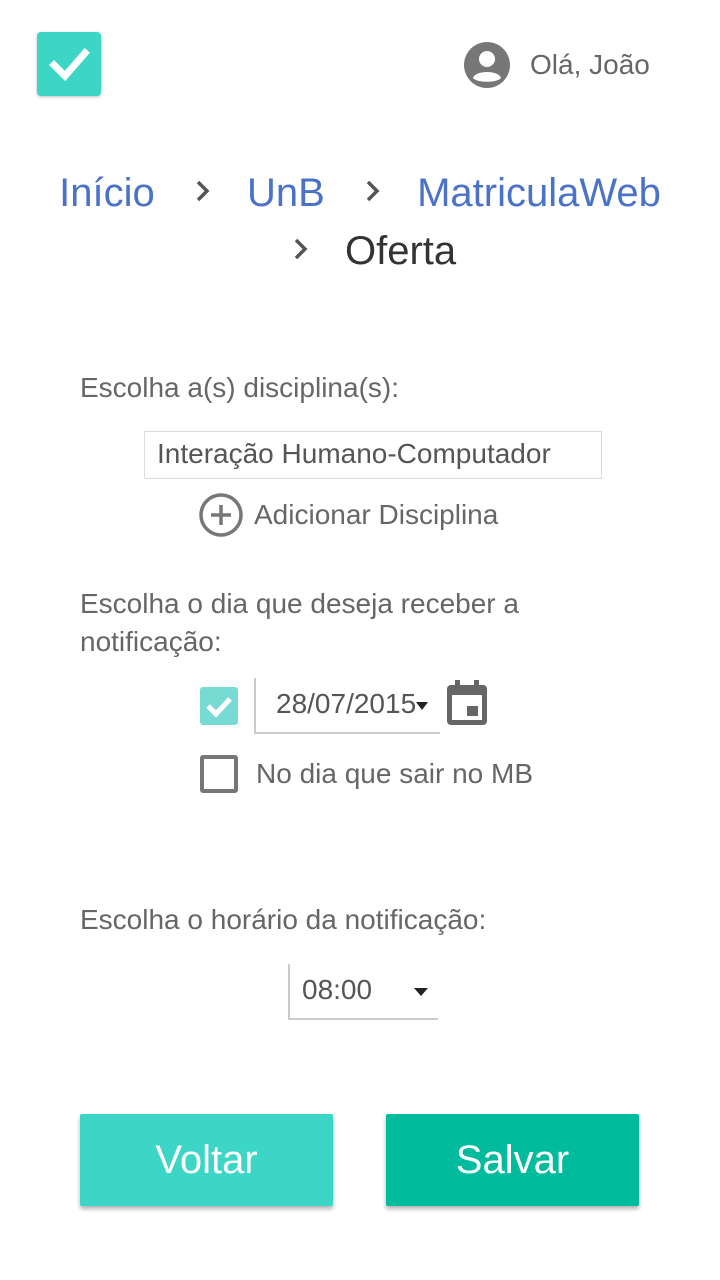 The height and width of the screenshot is (1280, 720). I want to click on mb-checkbox, so click(219, 774).